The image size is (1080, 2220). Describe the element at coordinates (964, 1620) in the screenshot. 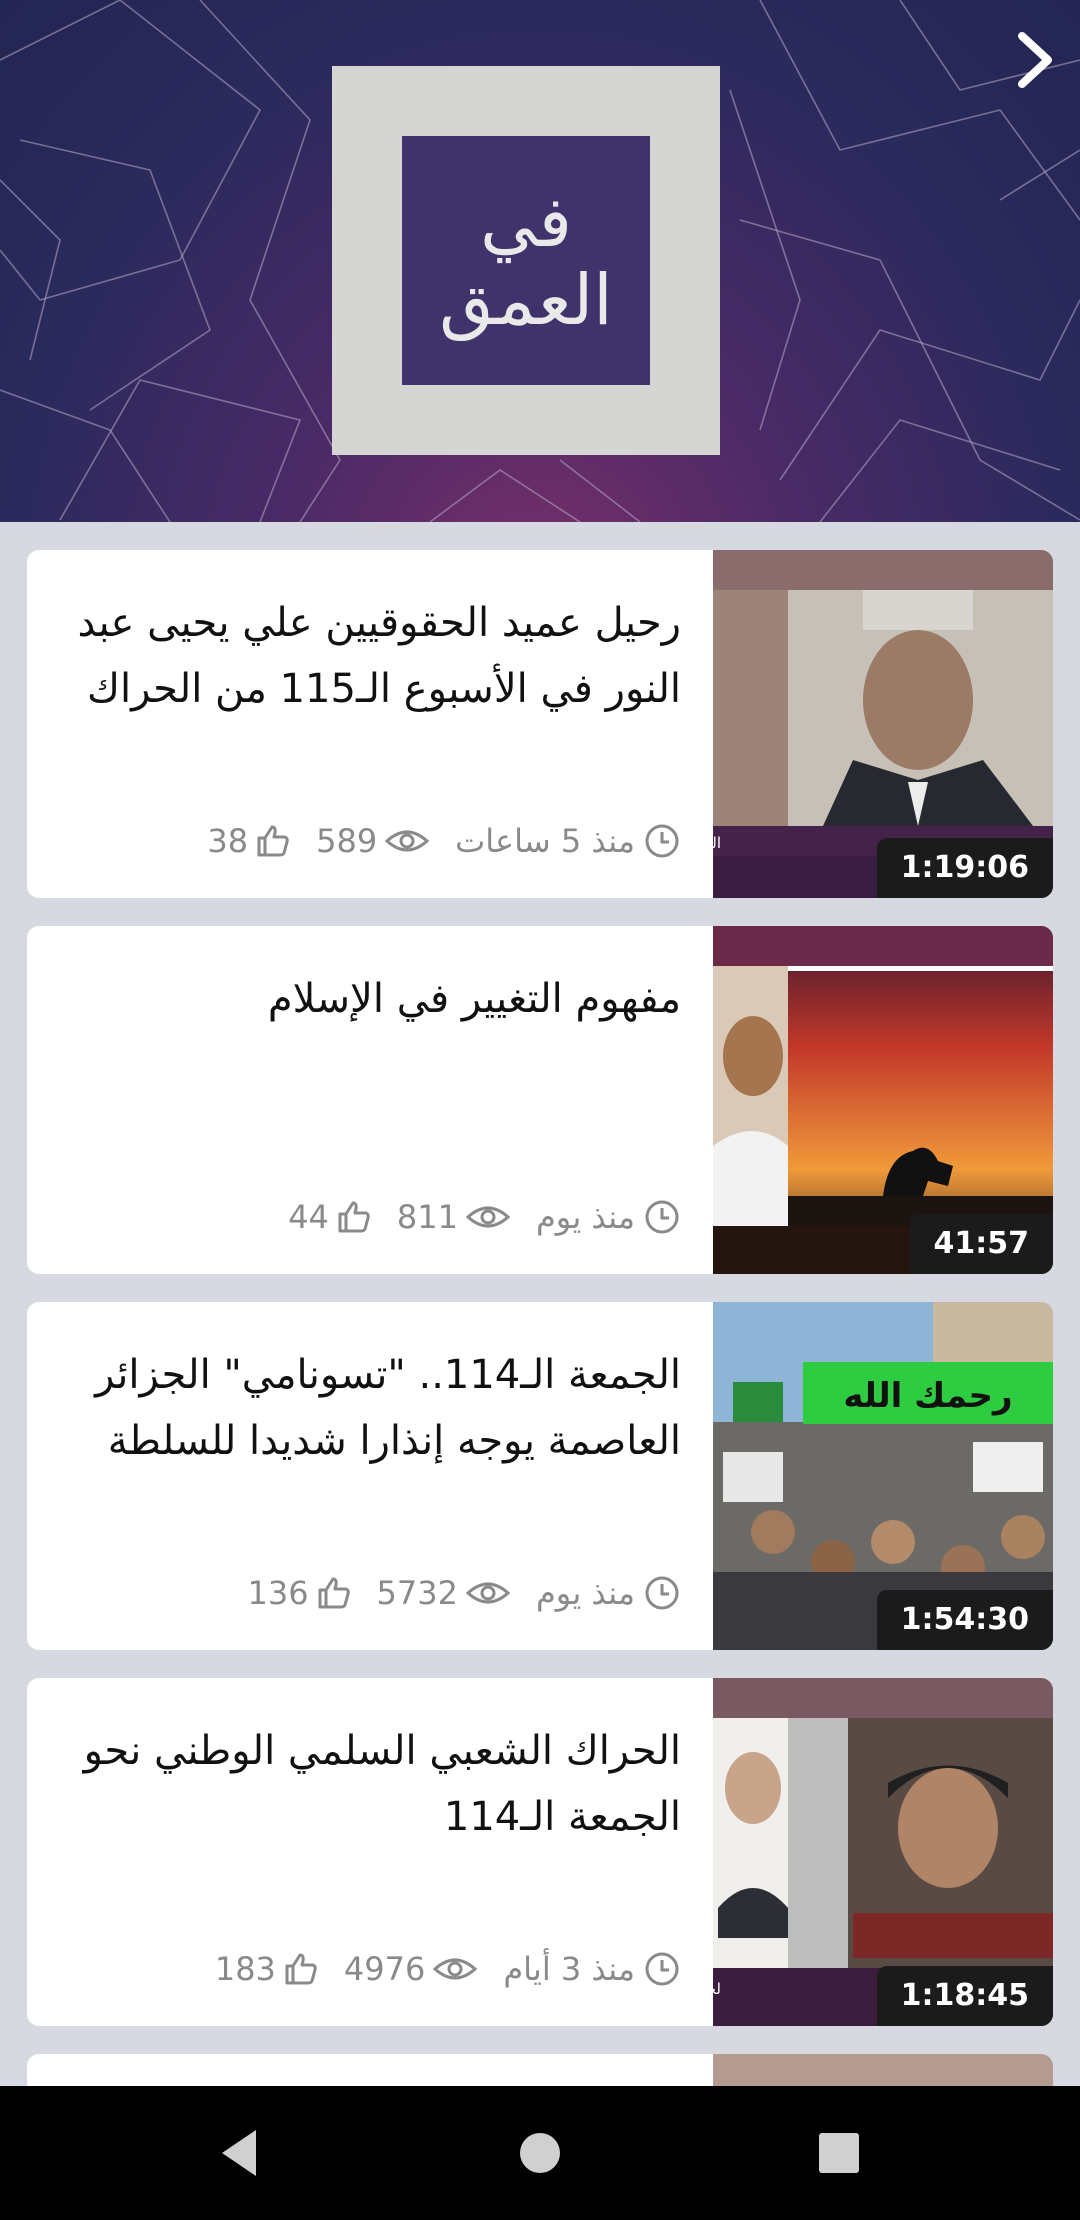

I see `duration-badge: 1:54:30` at that location.